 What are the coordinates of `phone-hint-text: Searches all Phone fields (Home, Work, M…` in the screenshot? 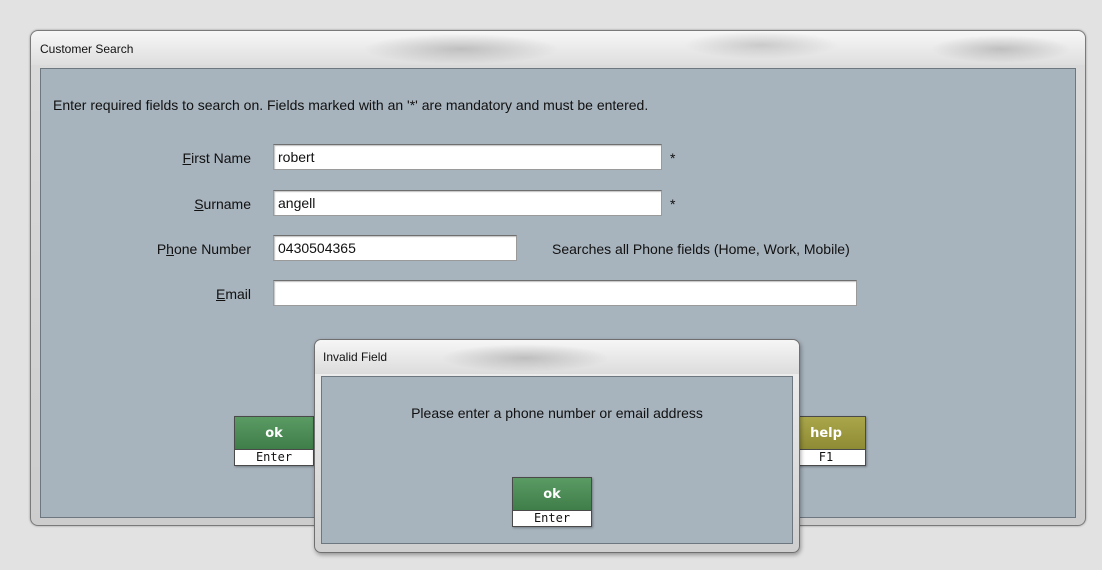 It's located at (701, 249).